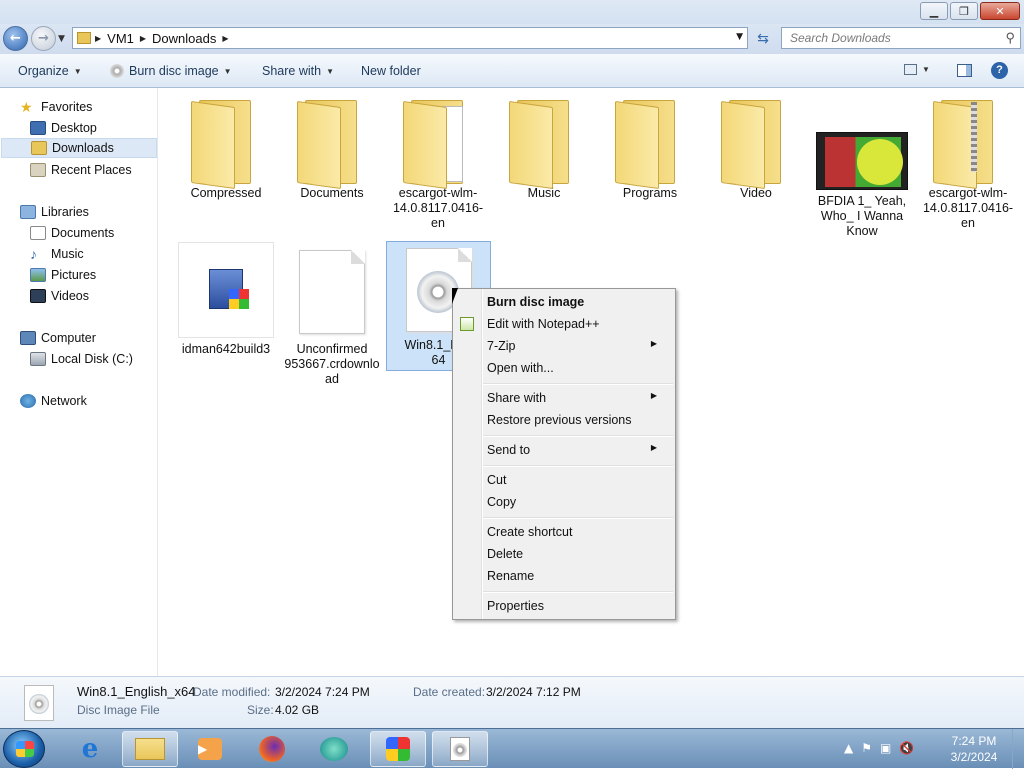  I want to click on help-button: ?, so click(999, 70).